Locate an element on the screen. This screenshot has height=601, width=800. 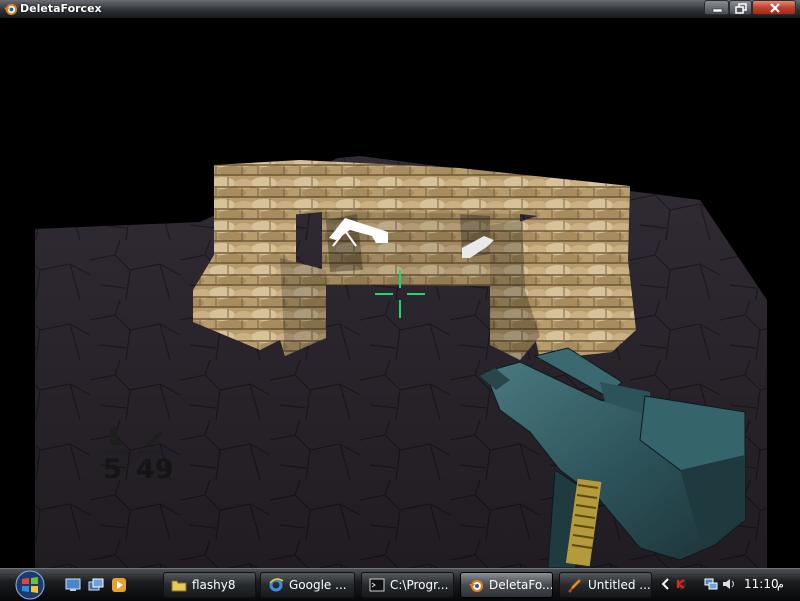
clock-period: م is located at coordinates (780, 584).